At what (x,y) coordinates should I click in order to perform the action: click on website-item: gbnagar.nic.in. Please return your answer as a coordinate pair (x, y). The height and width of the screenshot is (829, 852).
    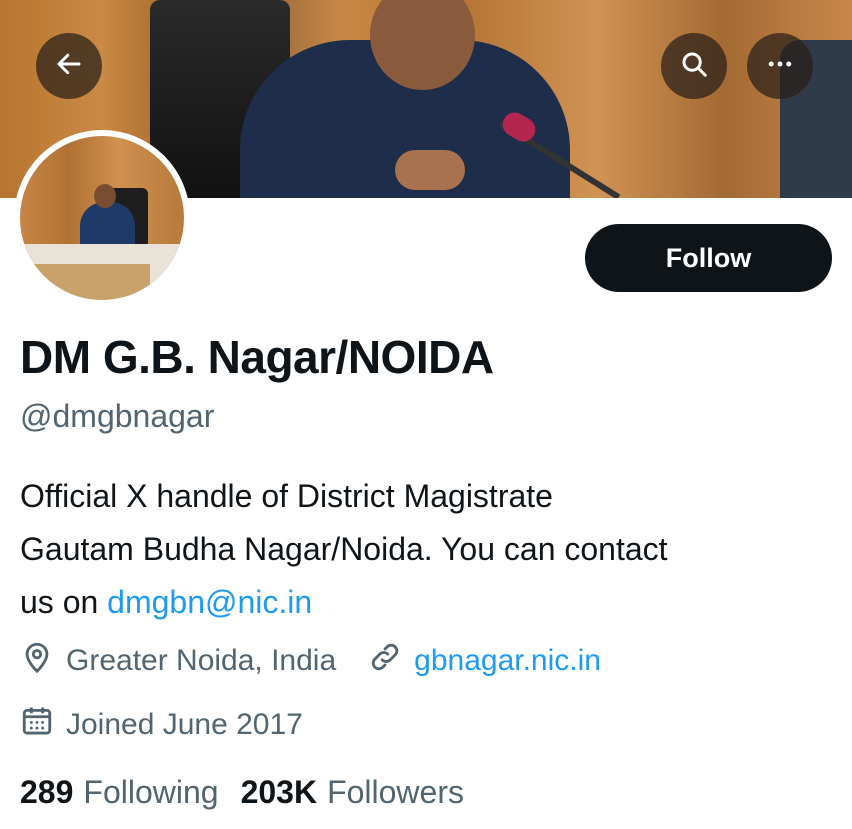
    Looking at the image, I should click on (484, 661).